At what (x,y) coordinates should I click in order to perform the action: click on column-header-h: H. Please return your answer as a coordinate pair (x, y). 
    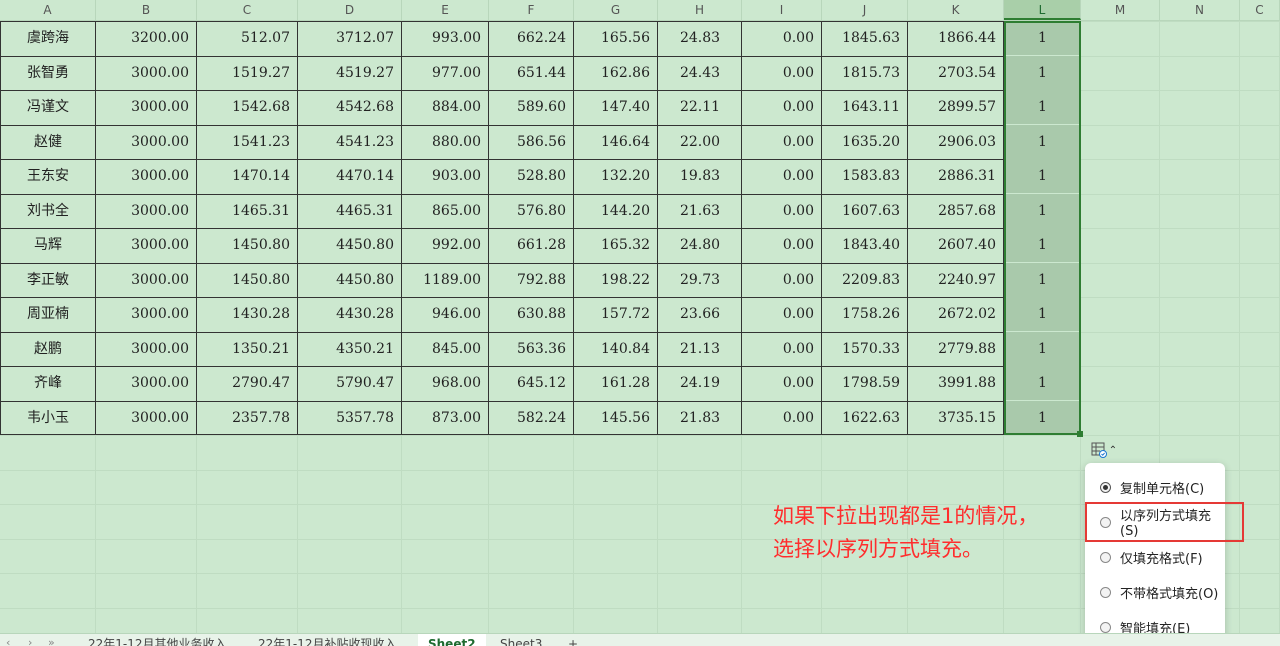
    Looking at the image, I should click on (700, 10).